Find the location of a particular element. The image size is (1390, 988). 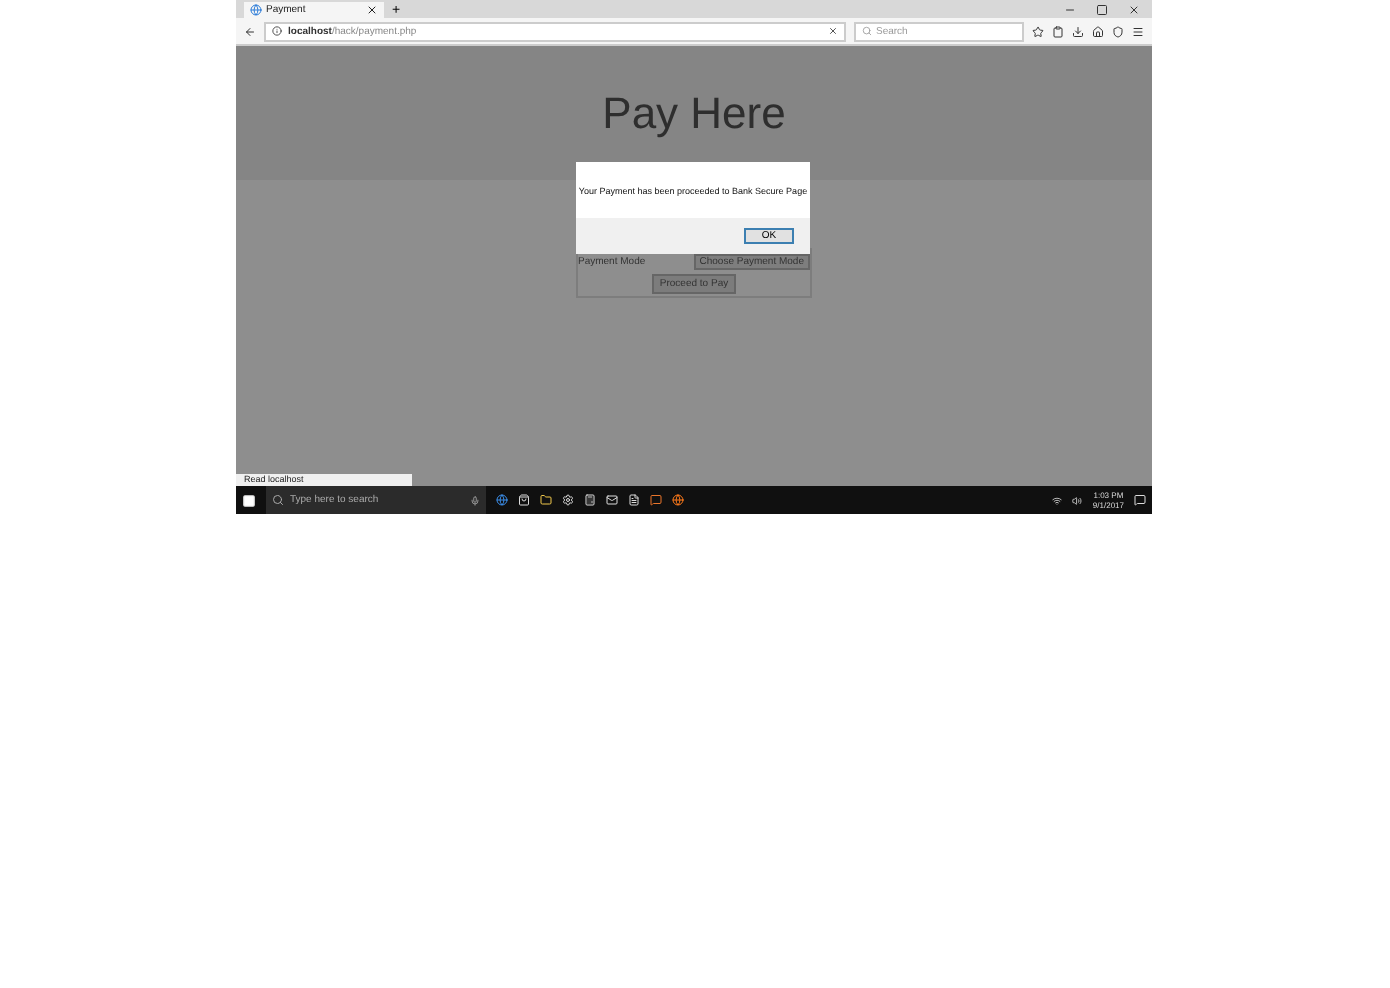

loading-icon is located at coordinates (256, 10).